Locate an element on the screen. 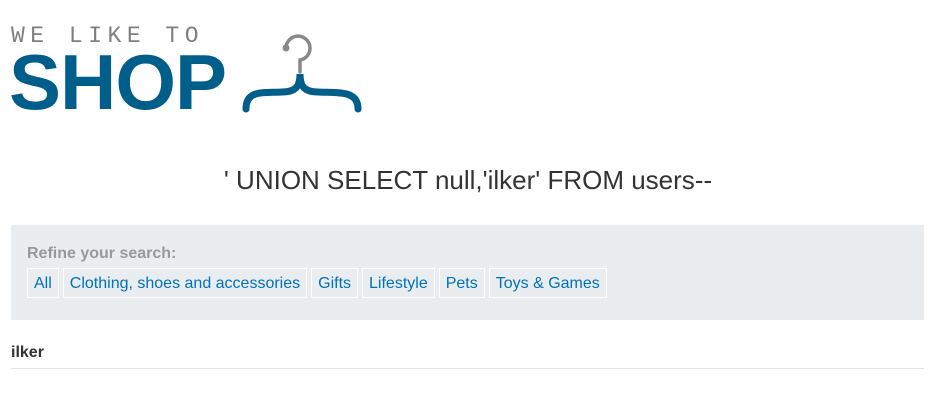 This screenshot has width=936, height=412. filter-link-gifts: Gifts is located at coordinates (335, 283).